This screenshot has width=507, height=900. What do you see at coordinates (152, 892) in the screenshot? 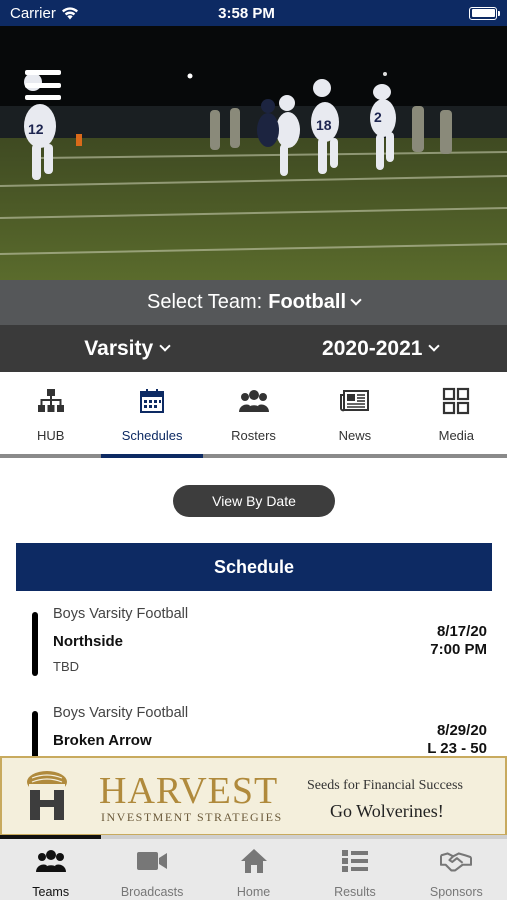
I see `nav-label: Broadcasts` at bounding box center [152, 892].